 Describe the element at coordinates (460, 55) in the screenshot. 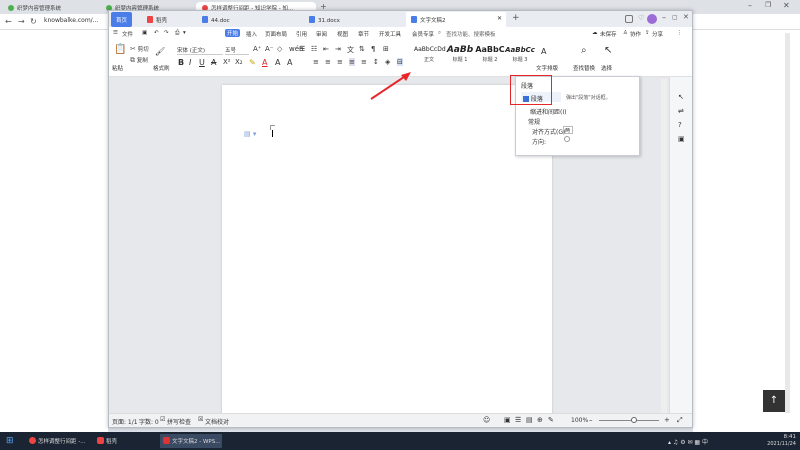

I see `style-heading-1: AaBb 标题 1` at that location.